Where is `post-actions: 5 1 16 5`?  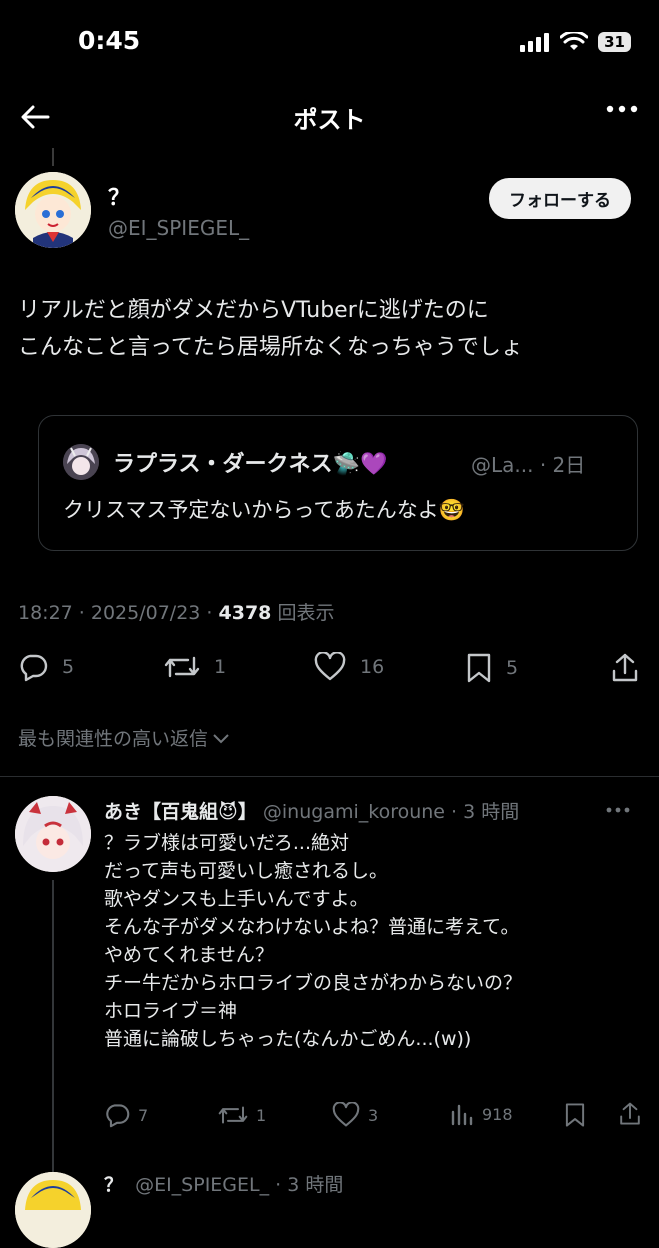 post-actions: 5 1 16 5 is located at coordinates (329, 669).